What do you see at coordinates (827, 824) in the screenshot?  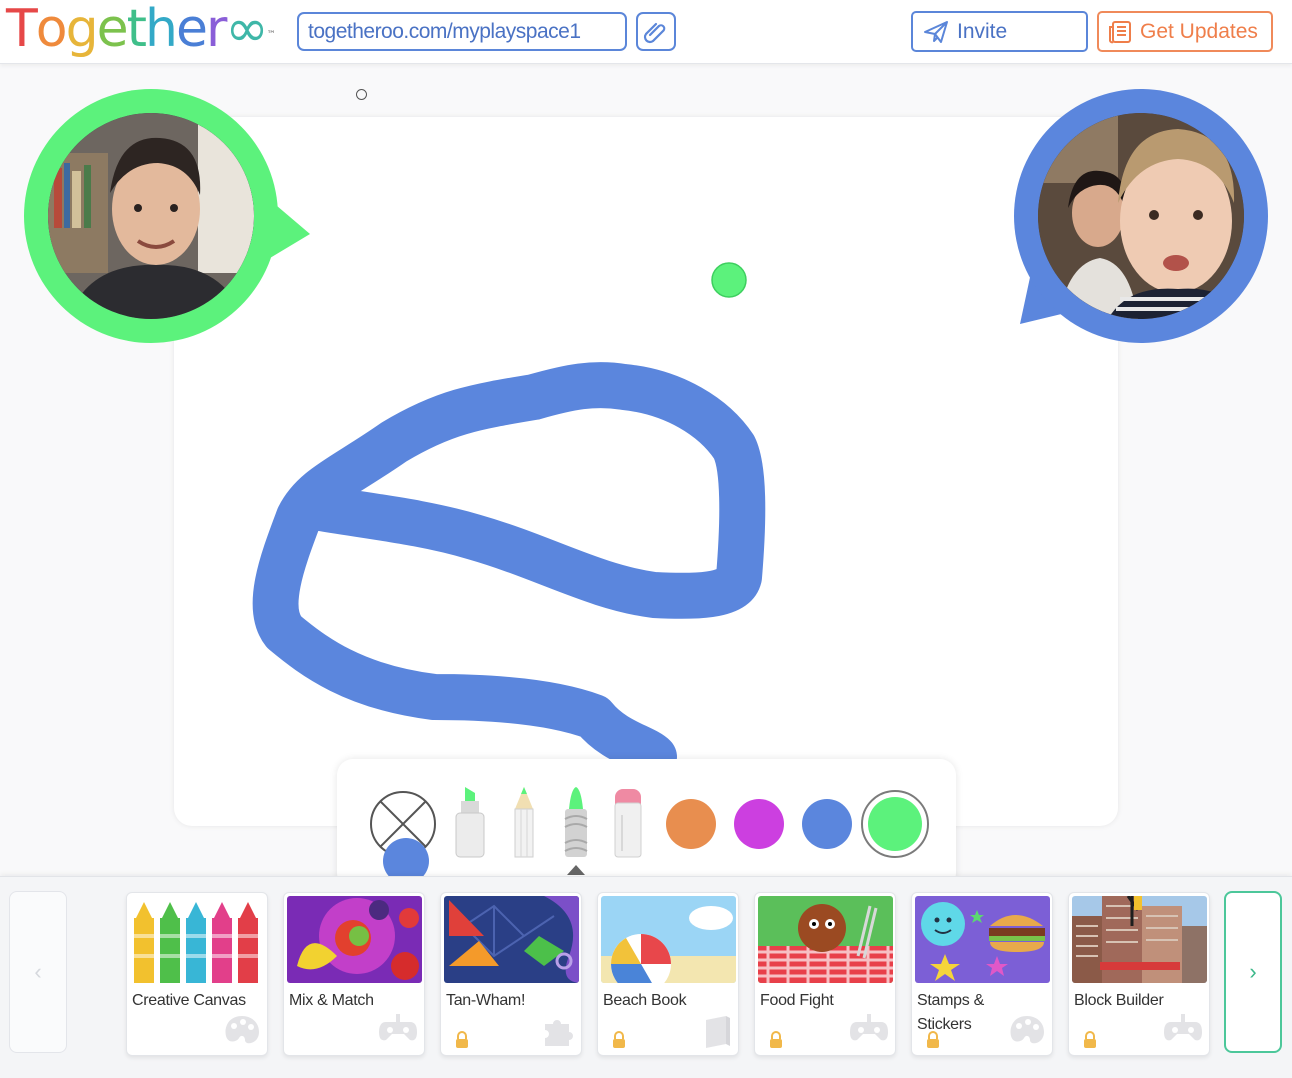 I see `color-swatch-blue` at bounding box center [827, 824].